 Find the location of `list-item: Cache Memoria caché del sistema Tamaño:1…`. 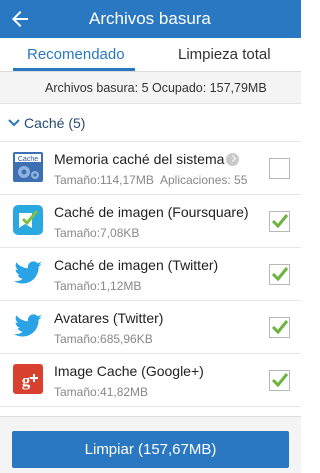

list-item: Cache Memoria caché del sistema Tamaño:1… is located at coordinates (150, 168).